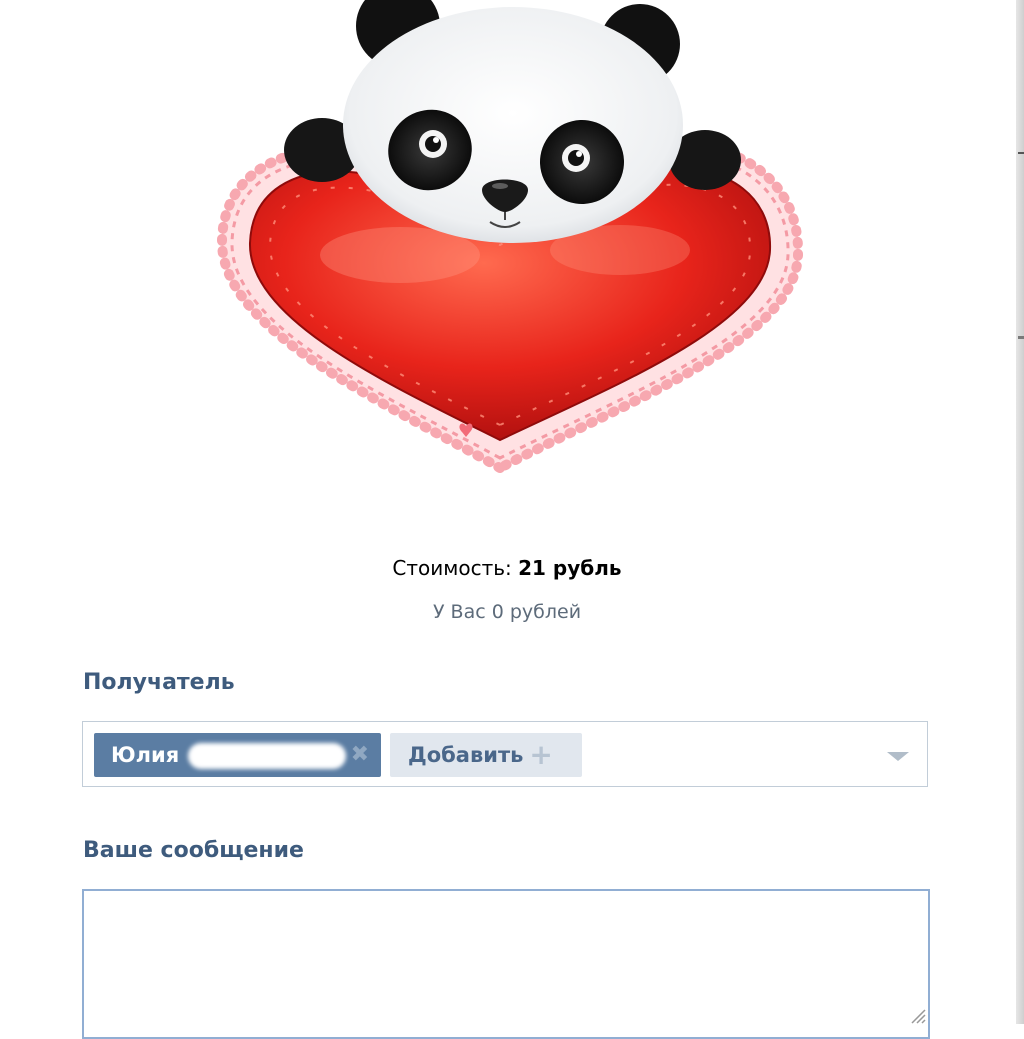 The width and height of the screenshot is (1024, 1039). What do you see at coordinates (360, 755) in the screenshot?
I see `token-remove-icon: ✖` at bounding box center [360, 755].